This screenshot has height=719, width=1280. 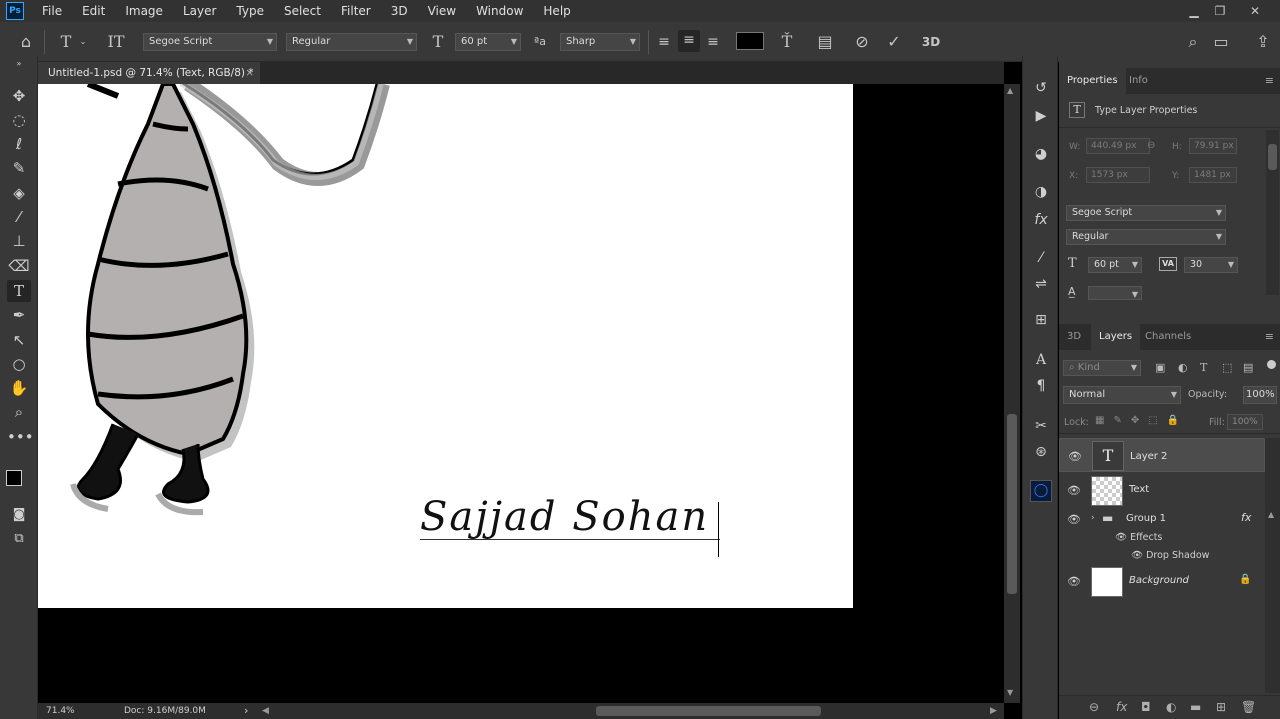 What do you see at coordinates (1151, 145) in the screenshot?
I see `link-icon: ⊖` at bounding box center [1151, 145].